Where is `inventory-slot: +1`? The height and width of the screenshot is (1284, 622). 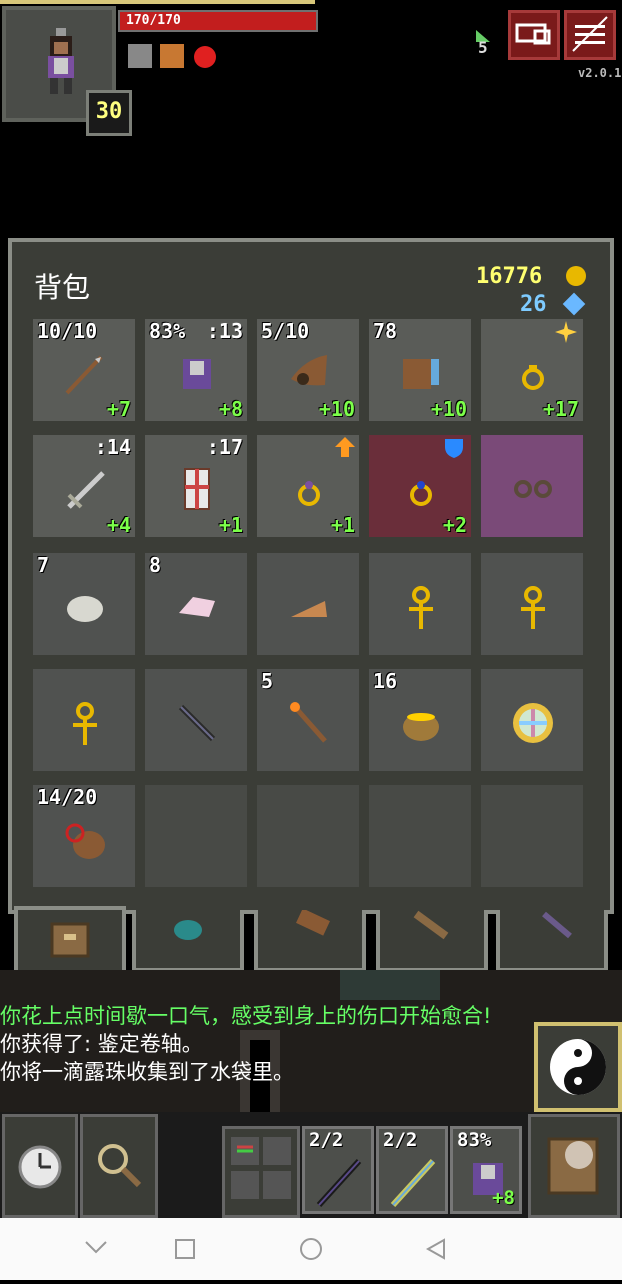 inventory-slot: +1 is located at coordinates (308, 486).